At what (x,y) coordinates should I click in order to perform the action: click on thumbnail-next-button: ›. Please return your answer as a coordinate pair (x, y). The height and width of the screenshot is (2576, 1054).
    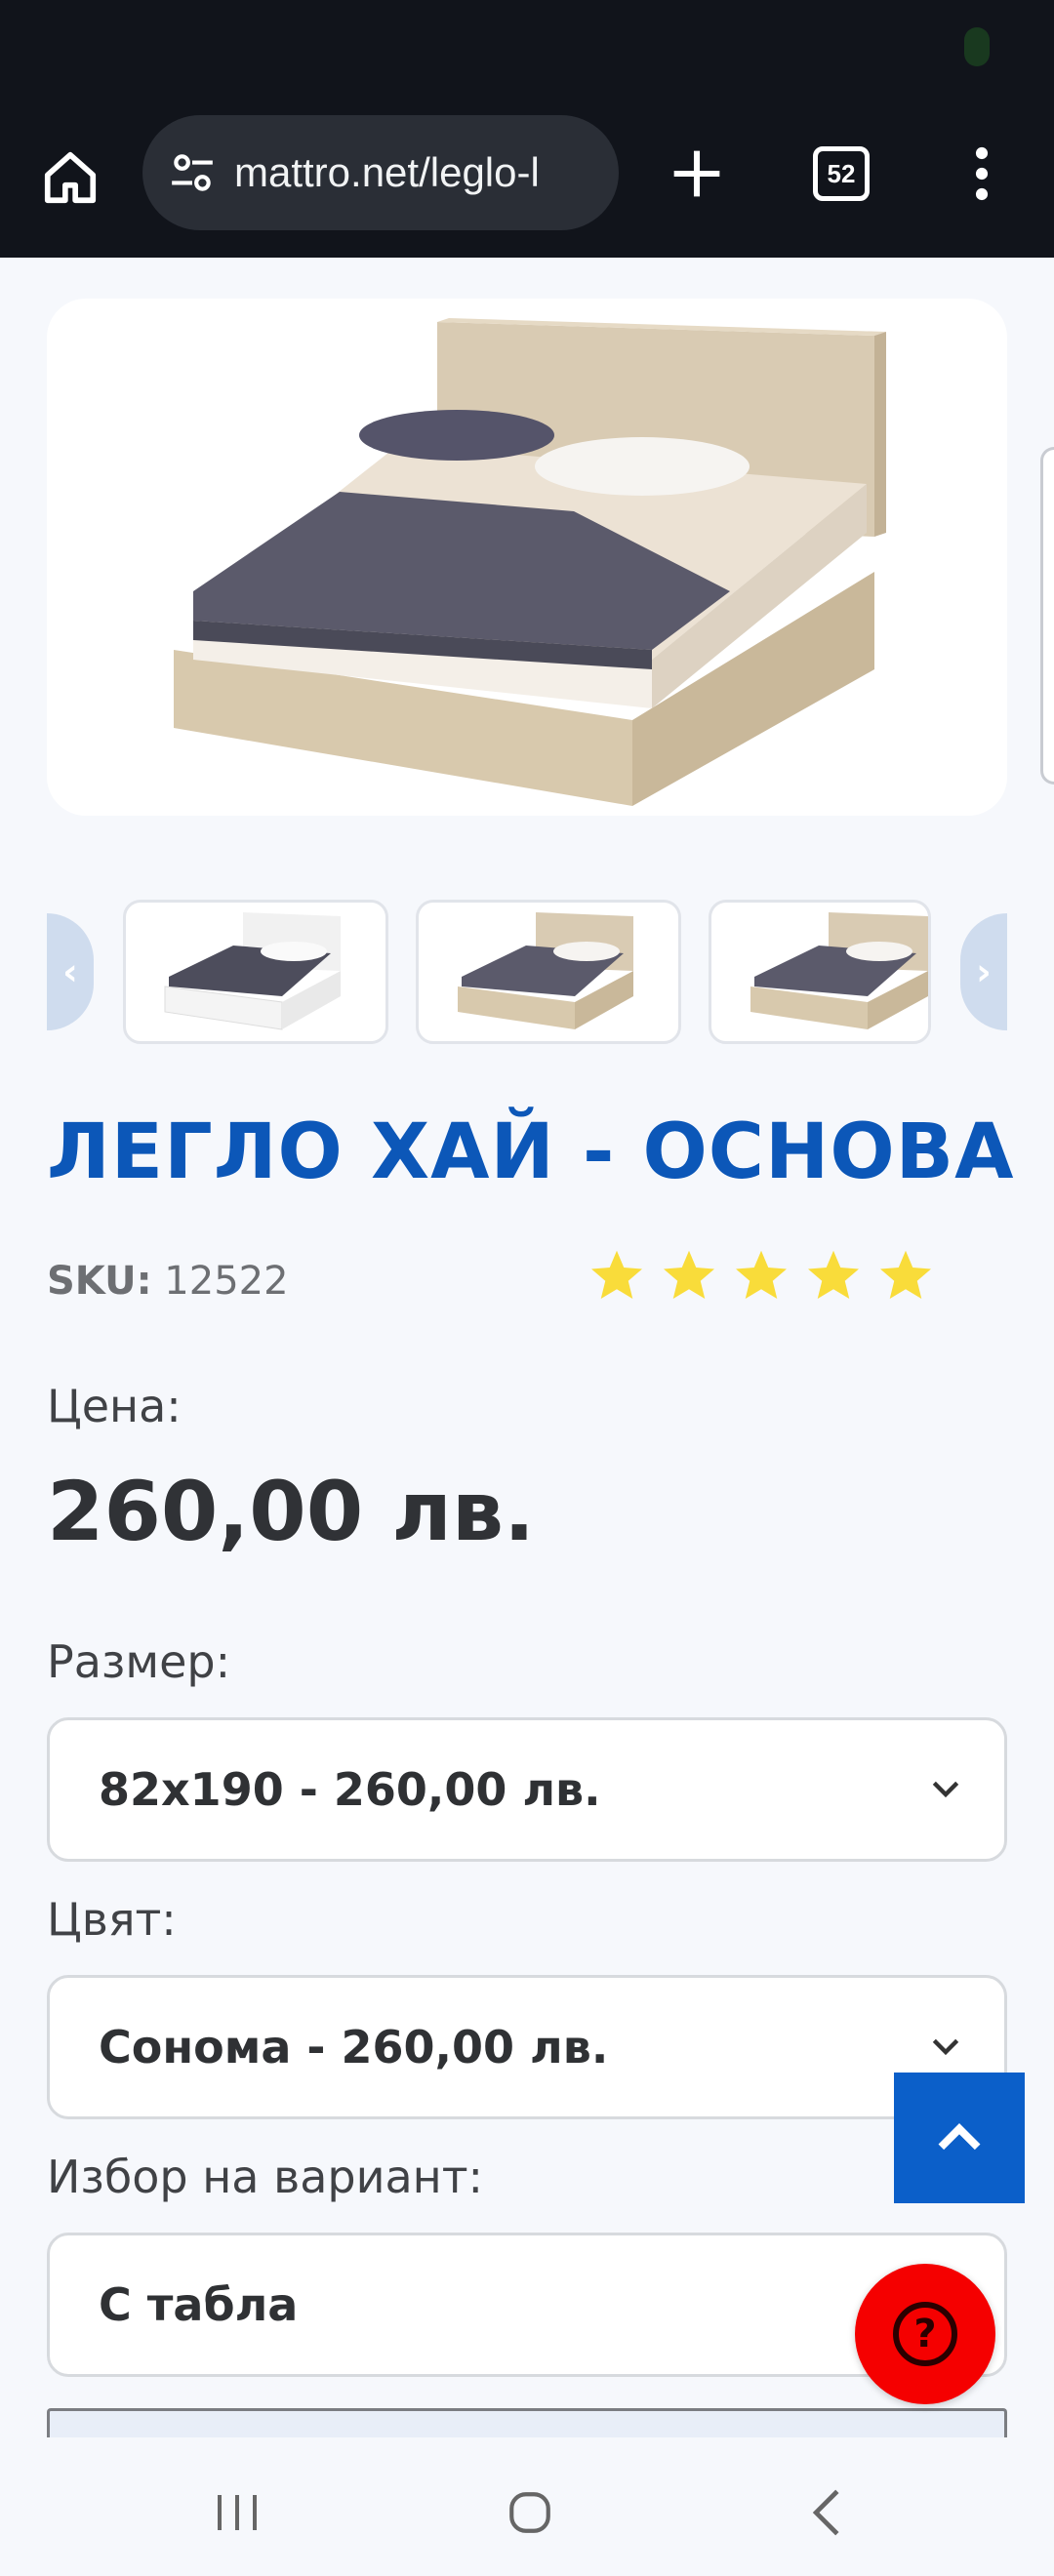
    Looking at the image, I should click on (983, 971).